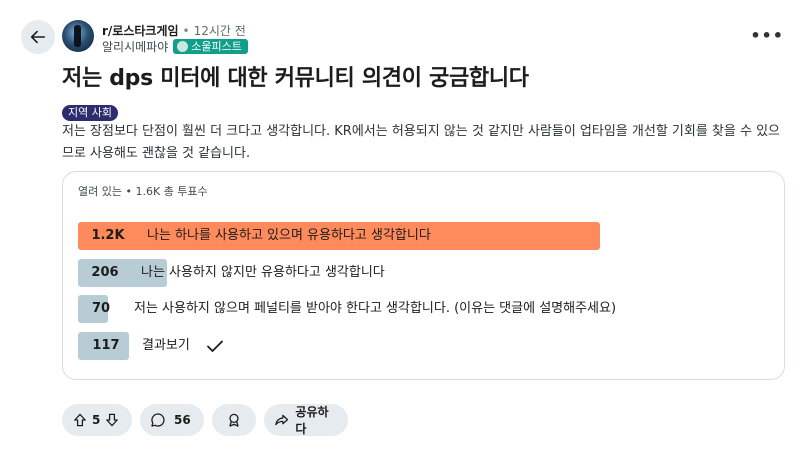  Describe the element at coordinates (172, 420) in the screenshot. I see `comments-button: 56` at that location.